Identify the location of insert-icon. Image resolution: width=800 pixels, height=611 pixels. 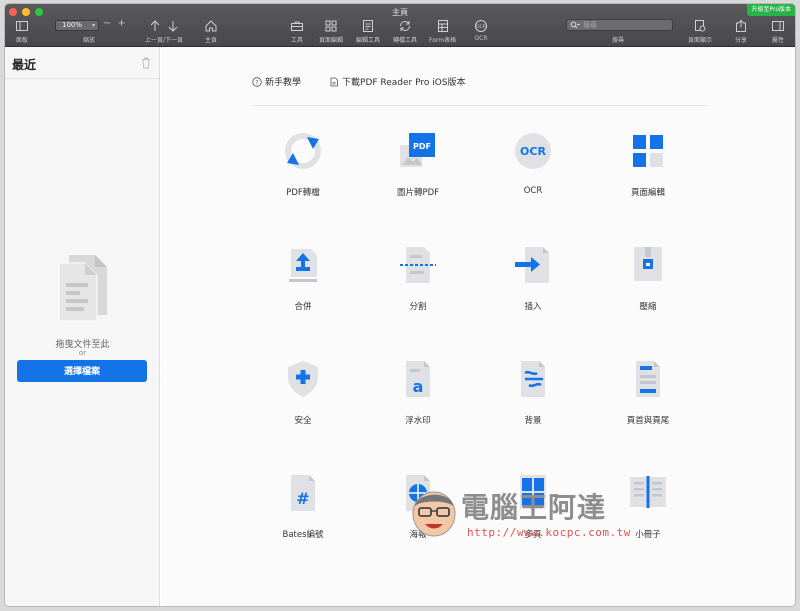
(533, 265).